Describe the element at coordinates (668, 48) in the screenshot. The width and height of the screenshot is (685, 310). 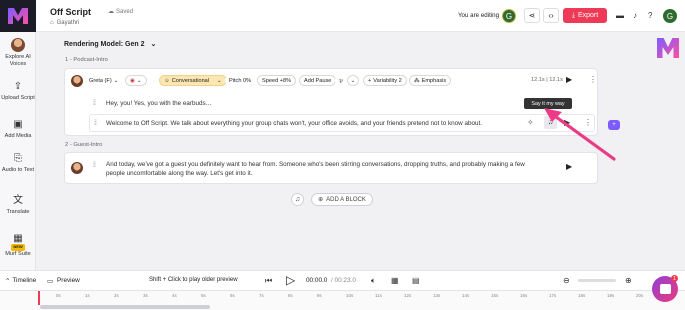
I see `murf-ai-assistant-icon` at that location.